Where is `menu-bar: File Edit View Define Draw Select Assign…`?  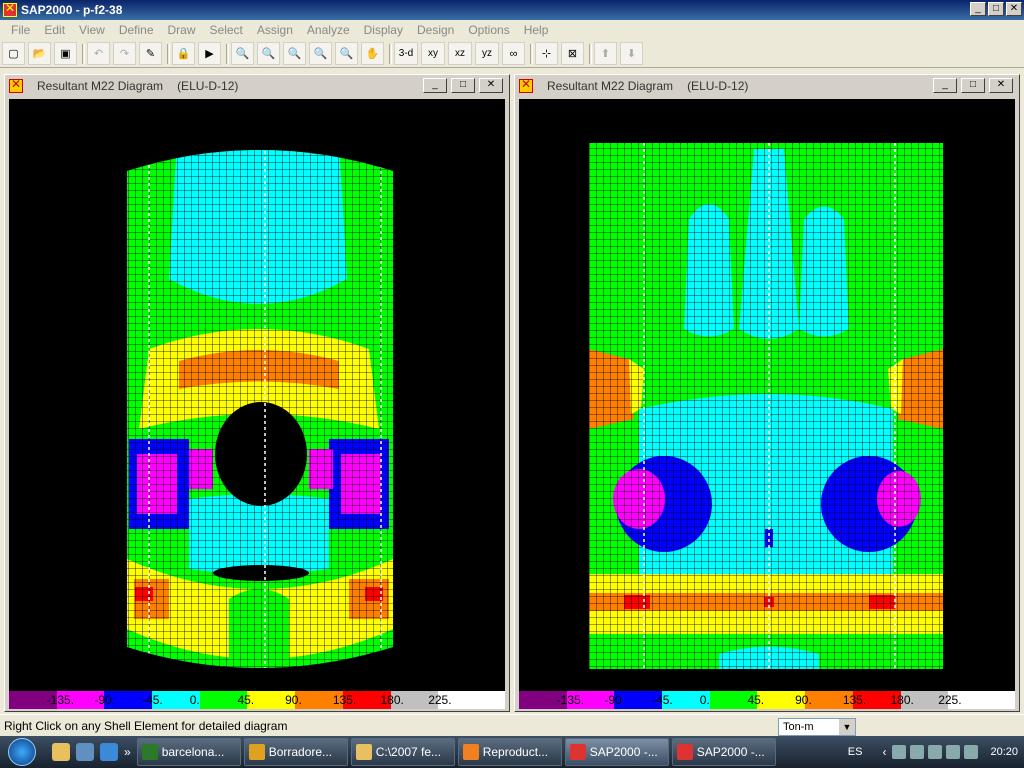
menu-bar: File Edit View Define Draw Select Assign… is located at coordinates (512, 30).